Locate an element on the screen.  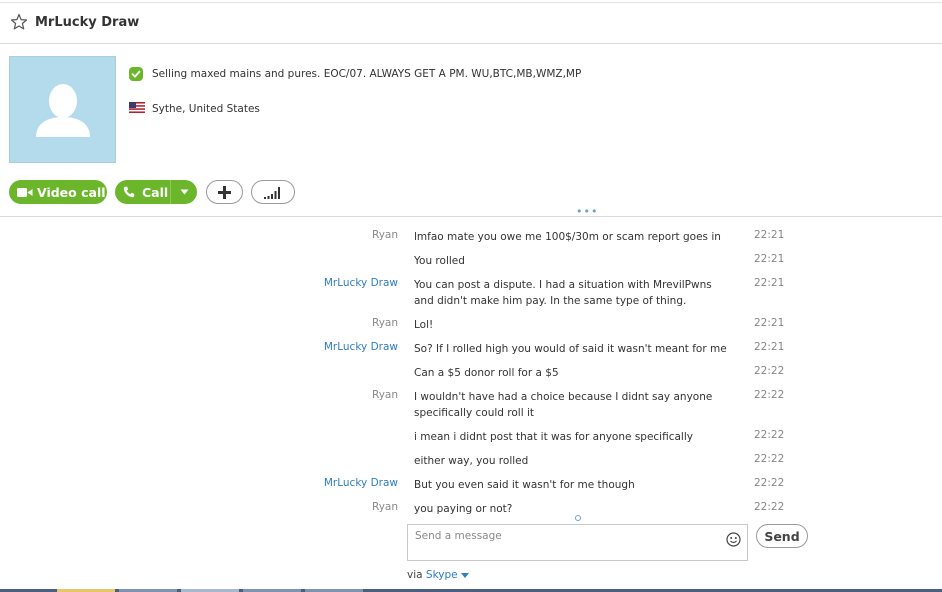
contact-location: Sythe, United States is located at coordinates (206, 109).